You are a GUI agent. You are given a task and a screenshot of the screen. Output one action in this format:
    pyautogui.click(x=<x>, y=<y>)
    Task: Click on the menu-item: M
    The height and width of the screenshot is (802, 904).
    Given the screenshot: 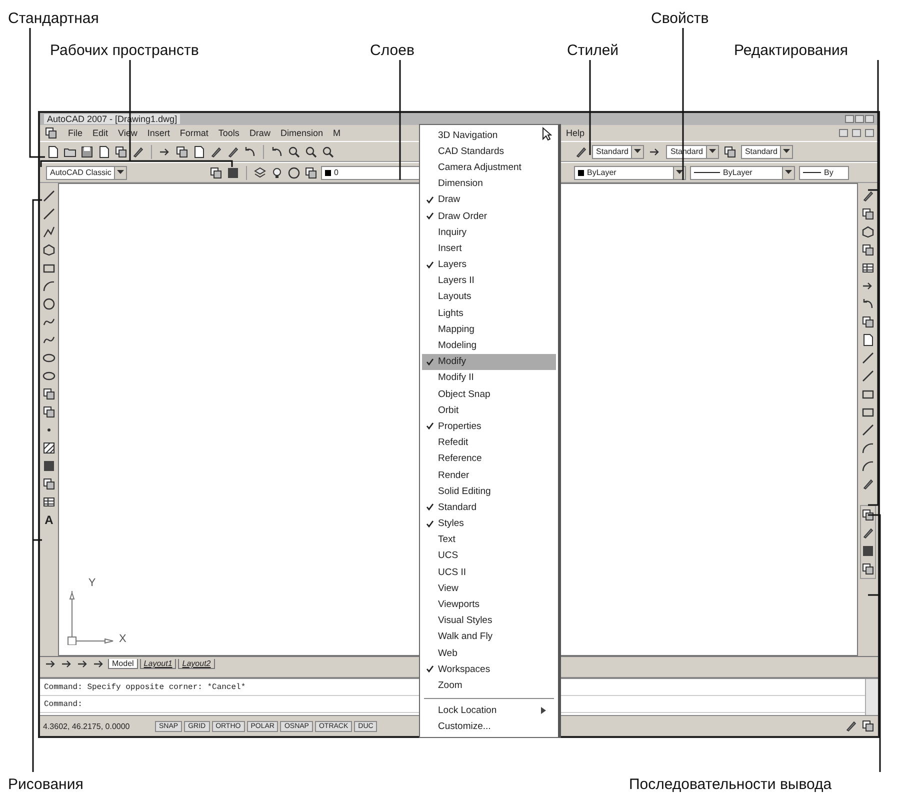 What is the action you would take?
    pyautogui.click(x=336, y=133)
    